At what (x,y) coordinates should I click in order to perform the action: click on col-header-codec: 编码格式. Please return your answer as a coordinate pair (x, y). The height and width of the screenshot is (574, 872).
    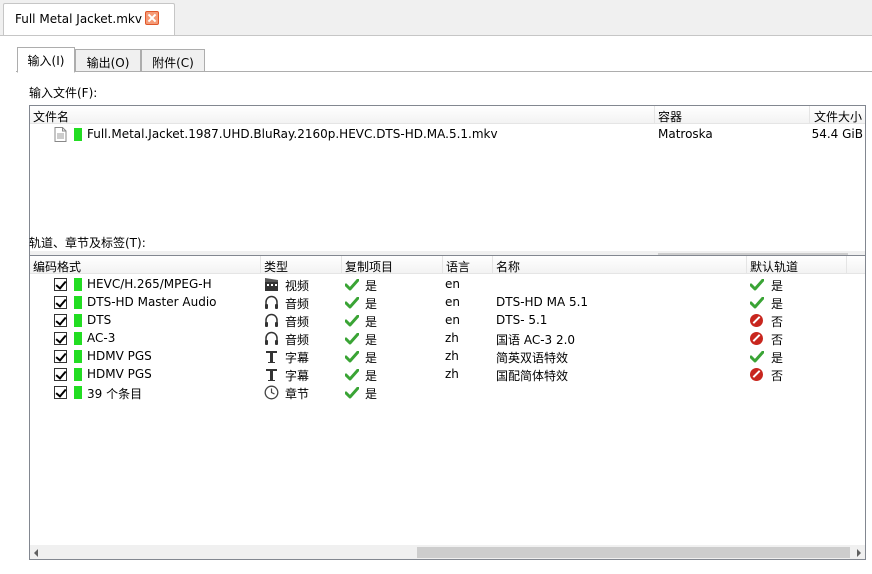
    Looking at the image, I should click on (145, 265).